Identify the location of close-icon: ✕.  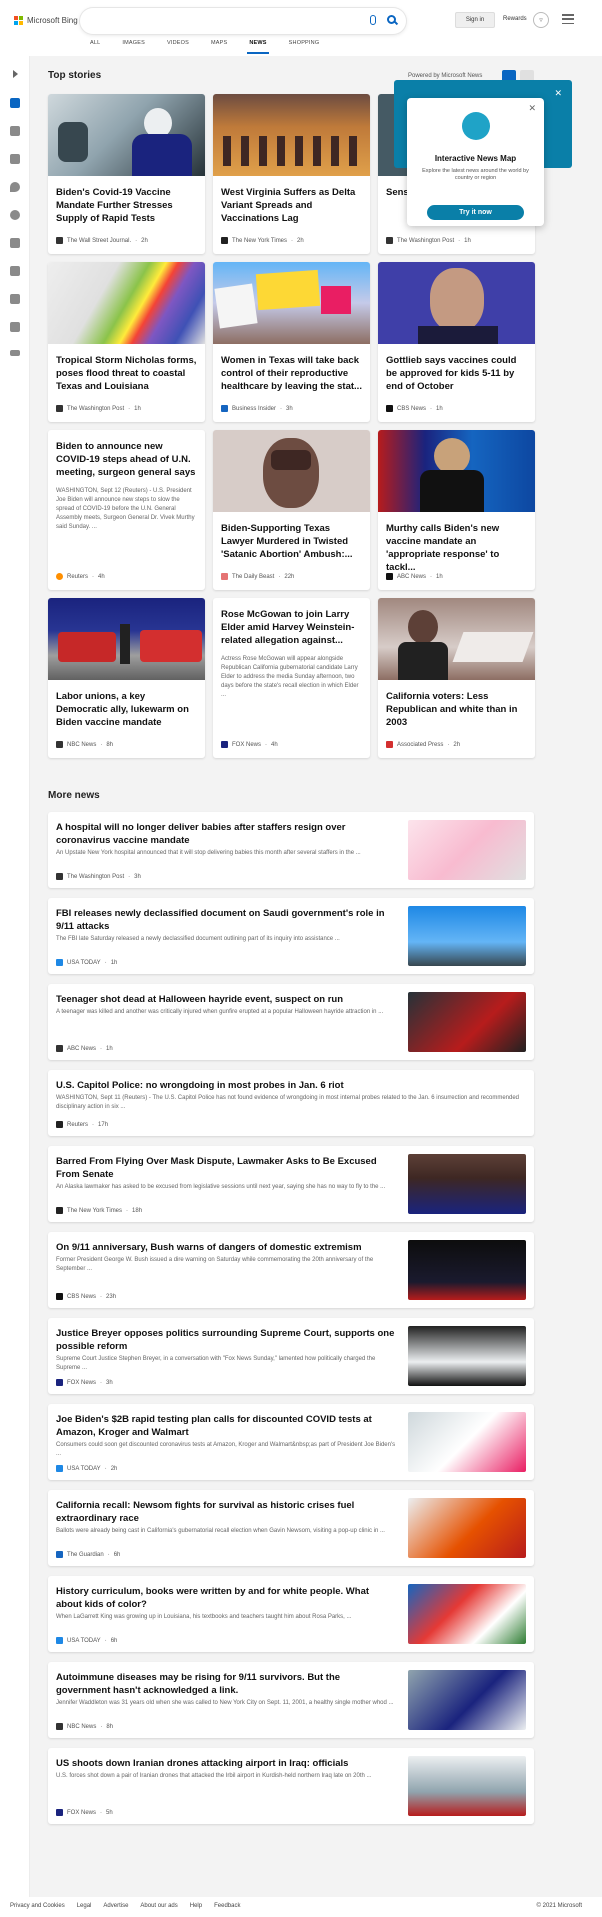
(532, 108).